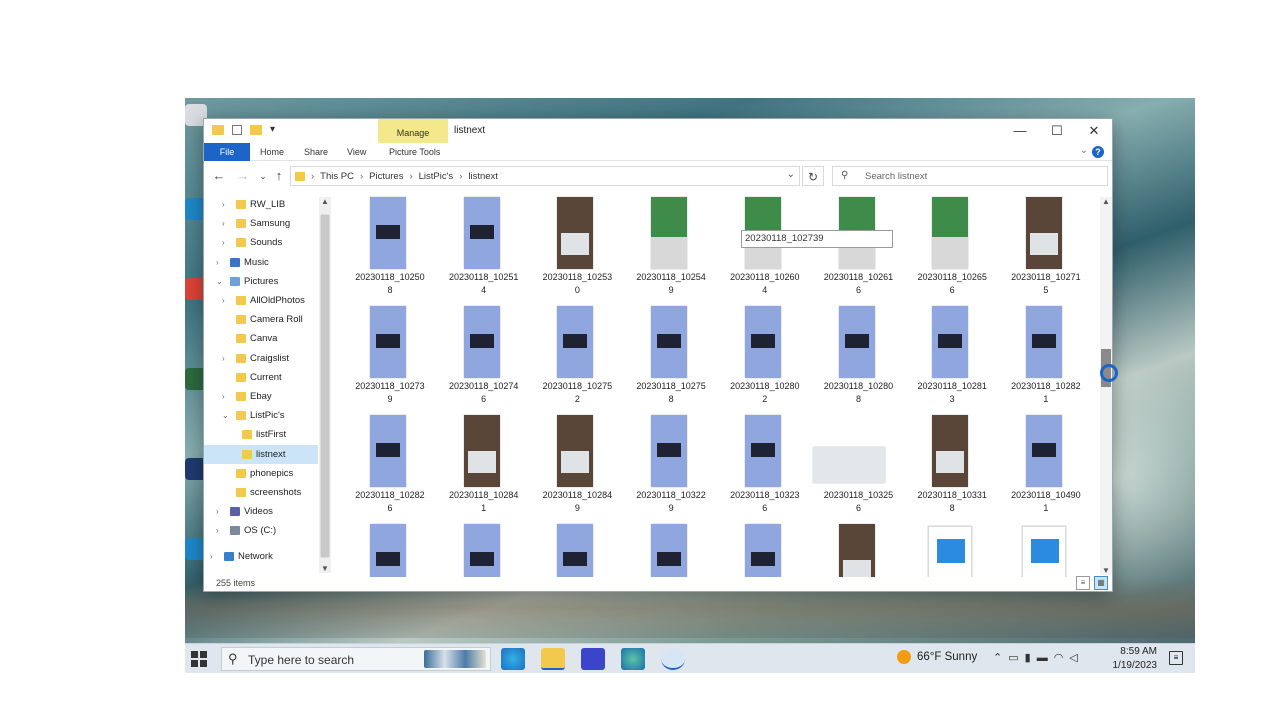 This screenshot has width=1280, height=720. I want to click on file-tile: 20230118_10265 6, so click(952, 248).